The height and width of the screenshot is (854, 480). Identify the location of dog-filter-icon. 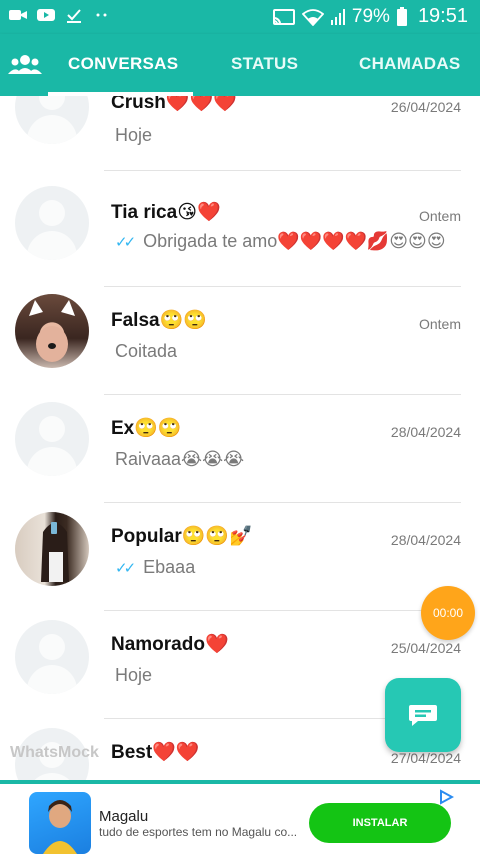
(52, 331).